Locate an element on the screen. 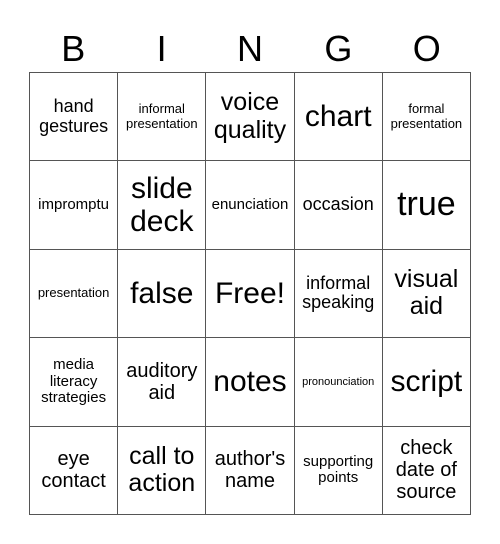 This screenshot has width=500, height=544. header-letter-i: I is located at coordinates (161, 48).